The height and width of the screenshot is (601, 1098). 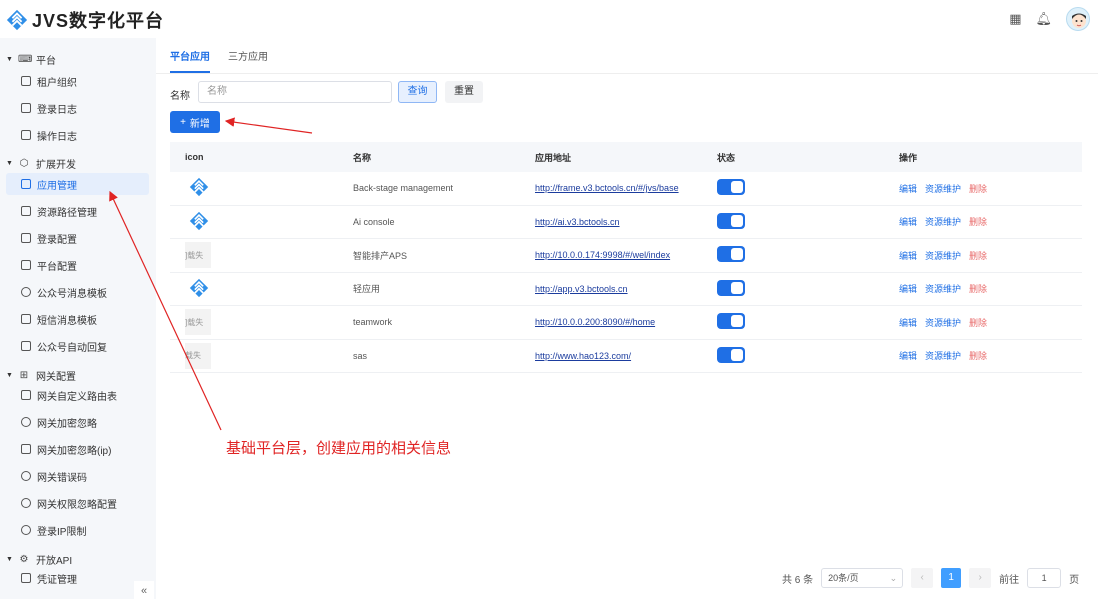 What do you see at coordinates (77, 503) in the screenshot?
I see `sidebar-item-gateway-permission-ignore: 网关权限忽略配置` at bounding box center [77, 503].